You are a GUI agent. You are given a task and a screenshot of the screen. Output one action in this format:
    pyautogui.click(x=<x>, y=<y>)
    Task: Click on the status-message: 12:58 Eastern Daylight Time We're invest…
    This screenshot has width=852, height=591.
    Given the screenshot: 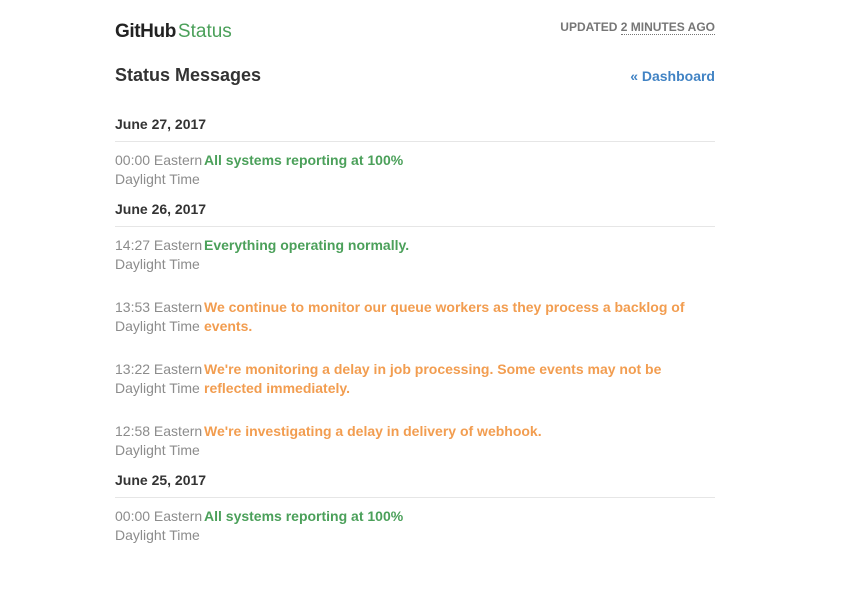 What is the action you would take?
    pyautogui.click(x=415, y=441)
    